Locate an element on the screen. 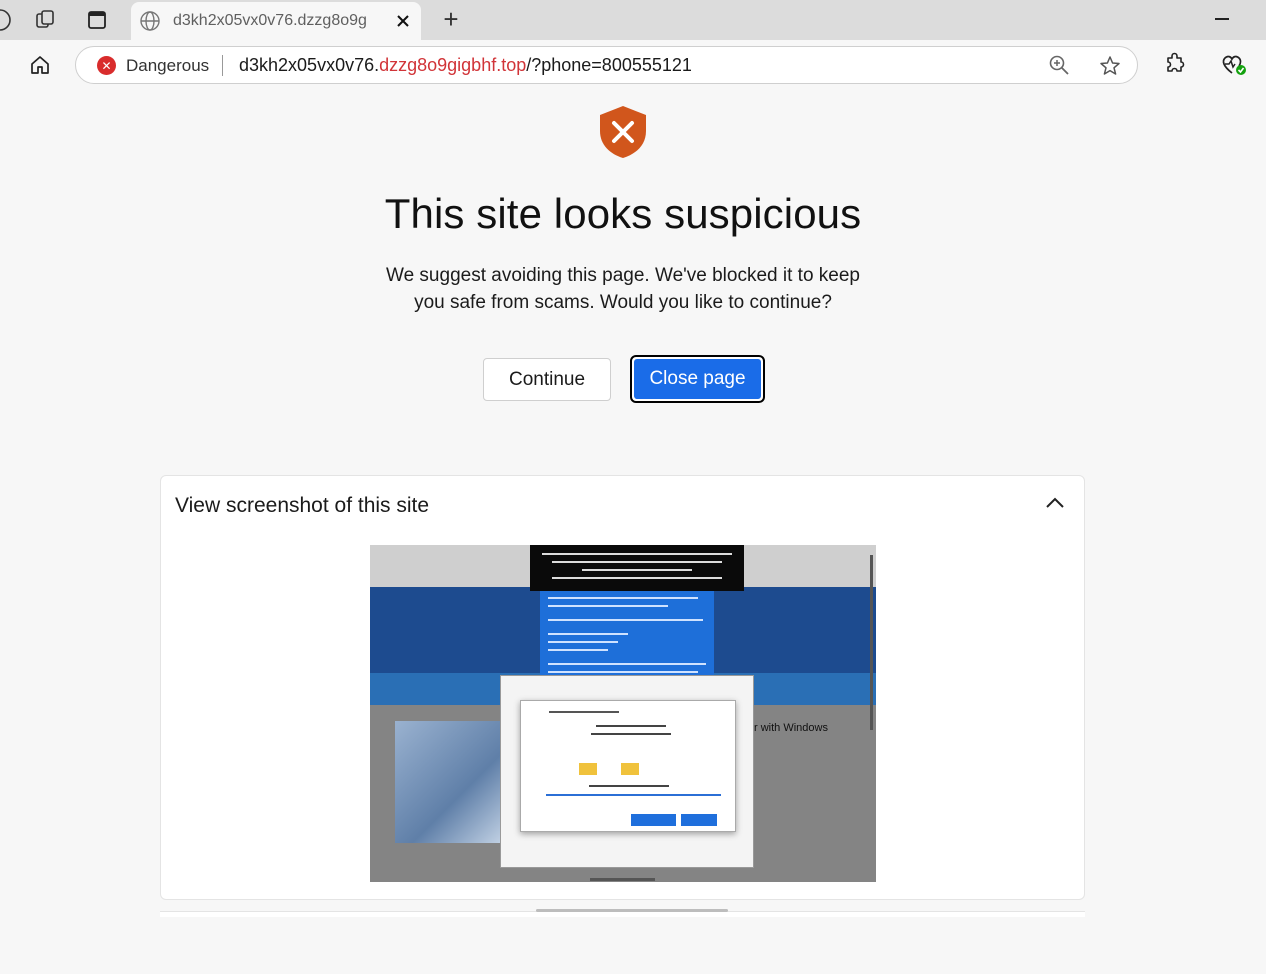 The image size is (1266, 974). favorite-star-icon is located at coordinates (1110, 66).